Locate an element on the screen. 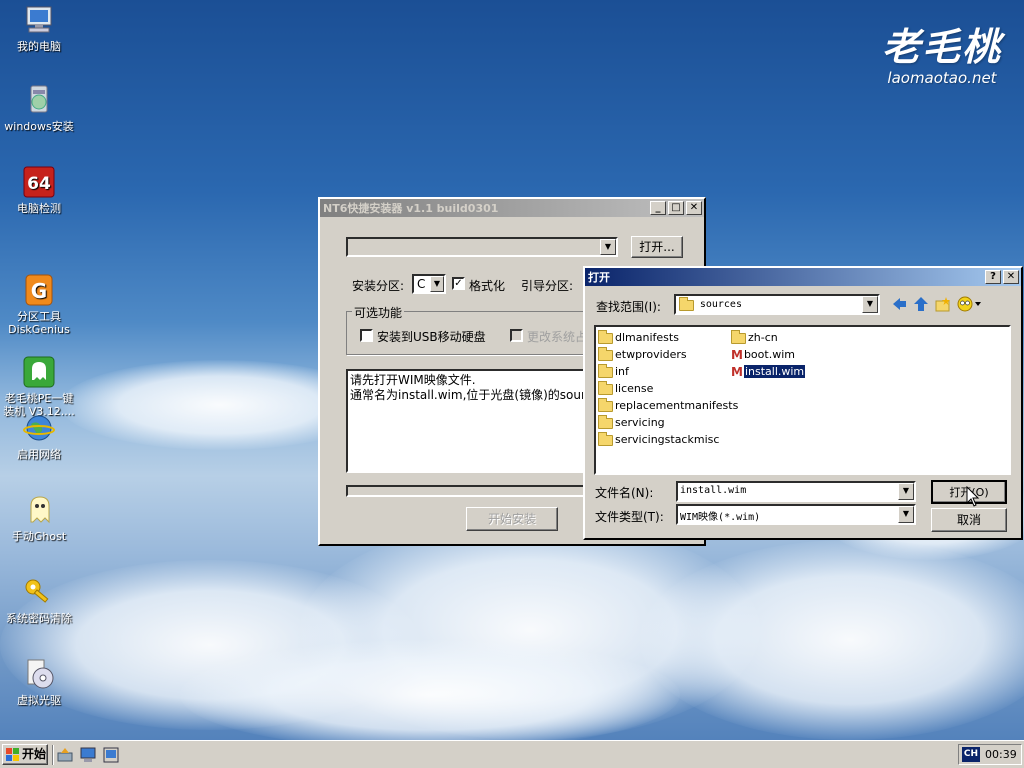 This screenshot has width=1024, height=768. list-item-selected: Minstall.wim is located at coordinates (769, 372).